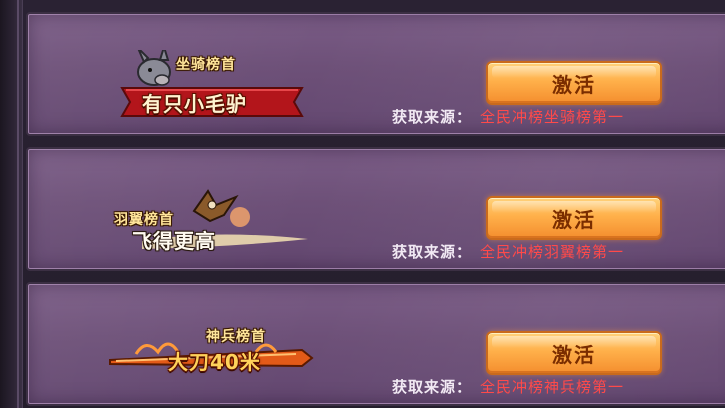 The image size is (725, 408). I want to click on source-row: 获取来源： 全民冲榜神兵榜第一, so click(508, 386).